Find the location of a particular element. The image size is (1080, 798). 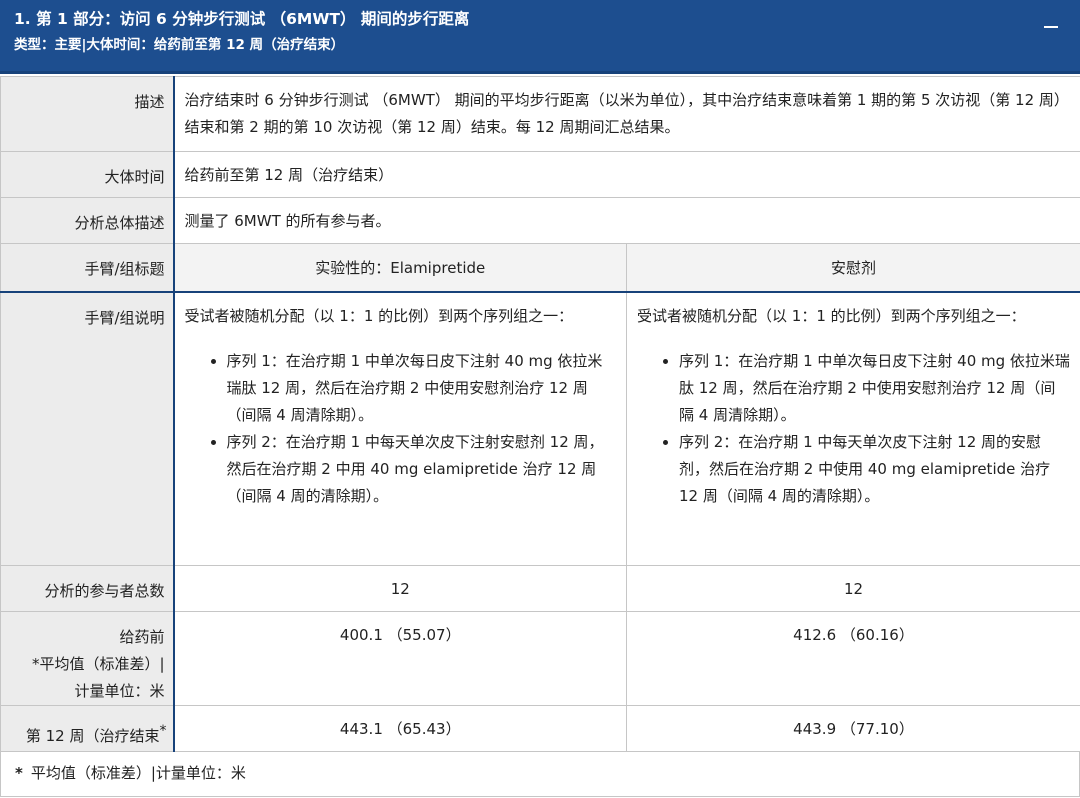

population-value: 测量了 6MWT 的所有参与者。 is located at coordinates (626, 220).